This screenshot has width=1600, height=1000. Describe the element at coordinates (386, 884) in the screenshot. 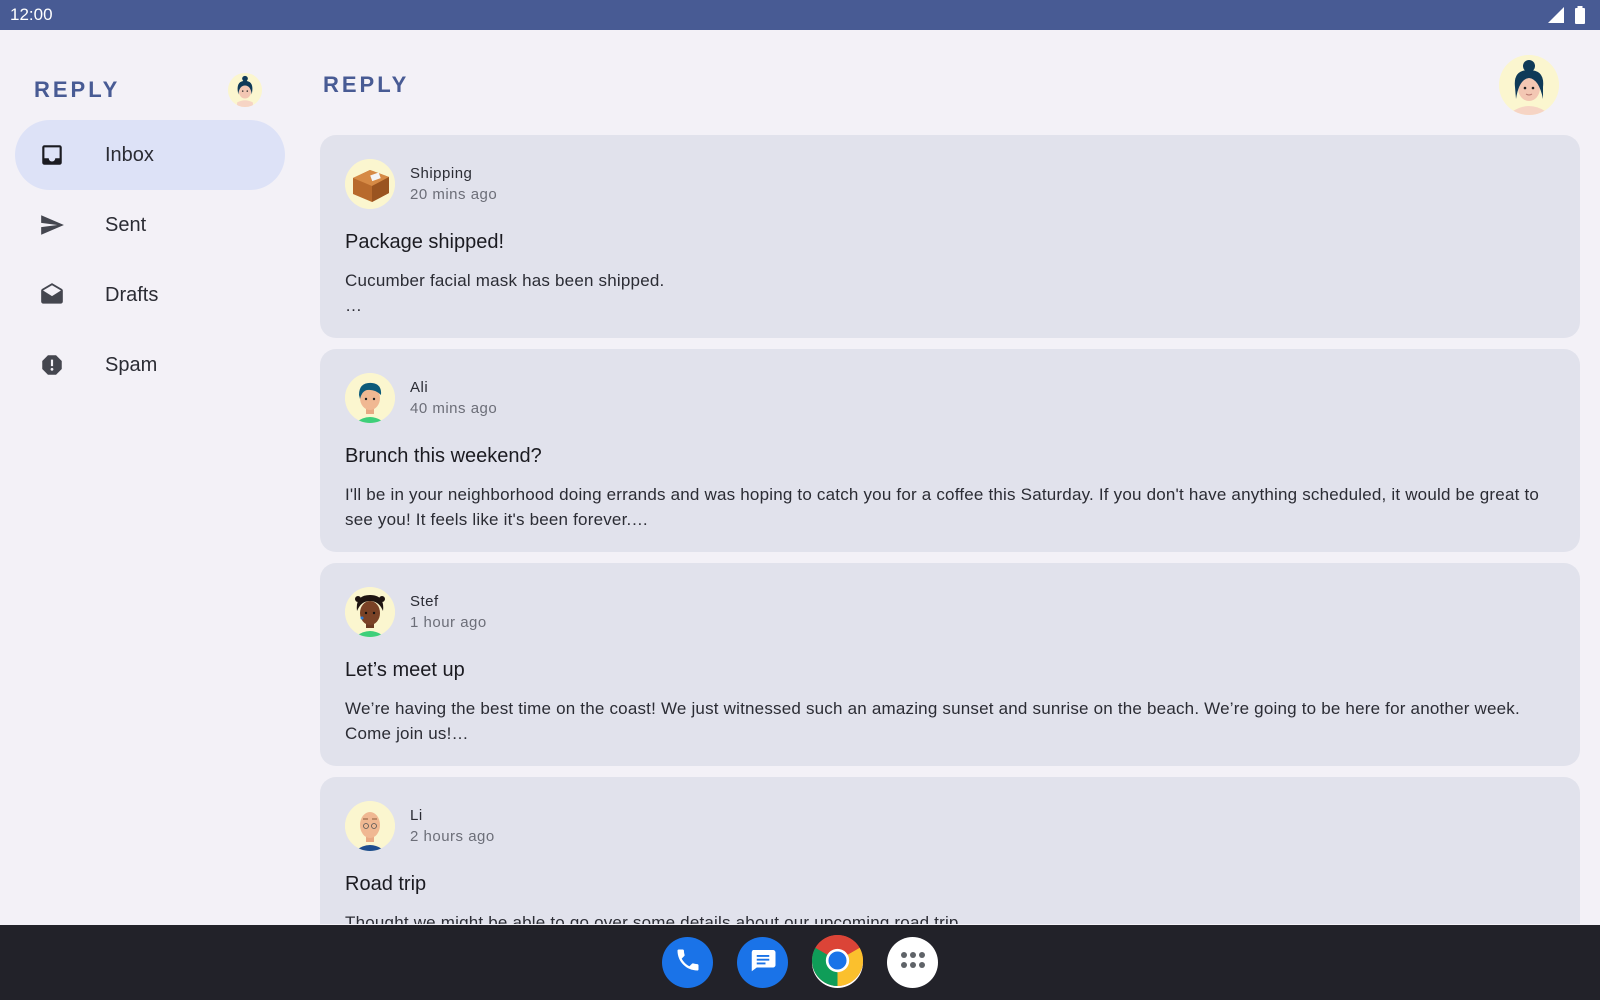

I see `email-subject: Road trip` at that location.